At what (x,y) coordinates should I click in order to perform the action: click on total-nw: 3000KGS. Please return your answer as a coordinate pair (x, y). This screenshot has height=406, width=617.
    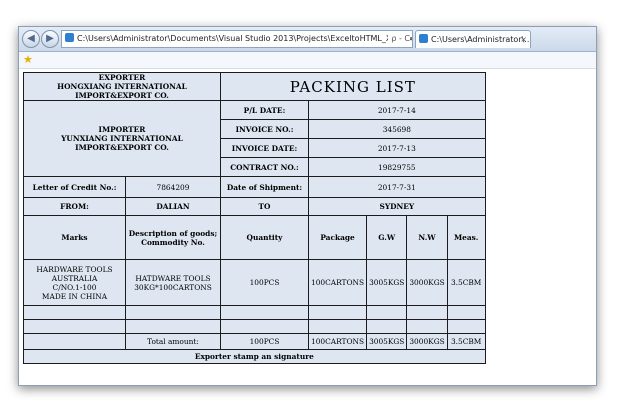
    Looking at the image, I should click on (427, 341).